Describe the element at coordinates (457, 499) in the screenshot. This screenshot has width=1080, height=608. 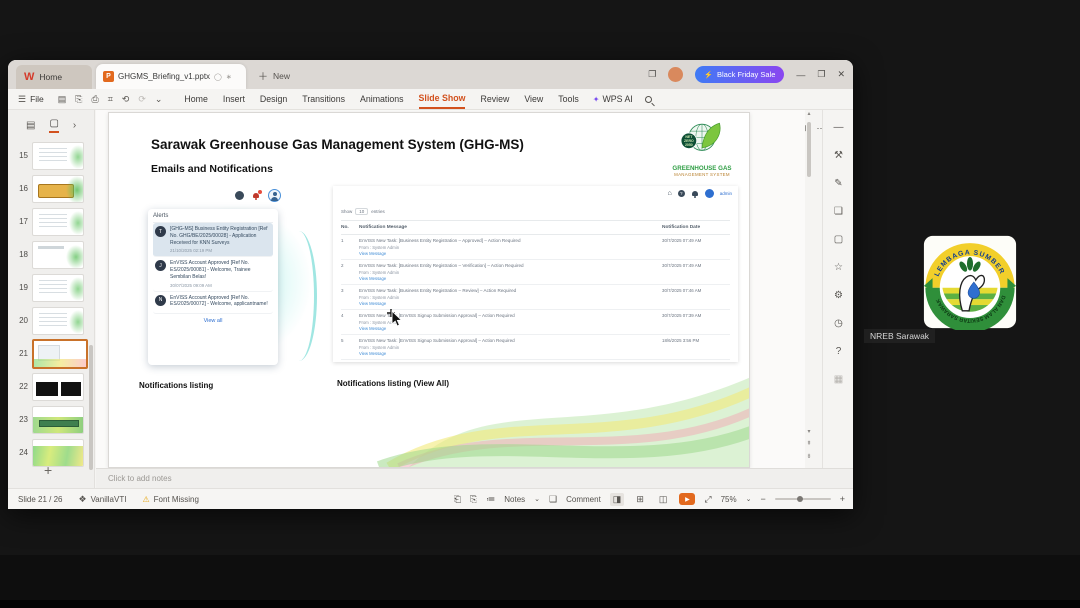
I see `task-window-icon: ⎗` at that location.